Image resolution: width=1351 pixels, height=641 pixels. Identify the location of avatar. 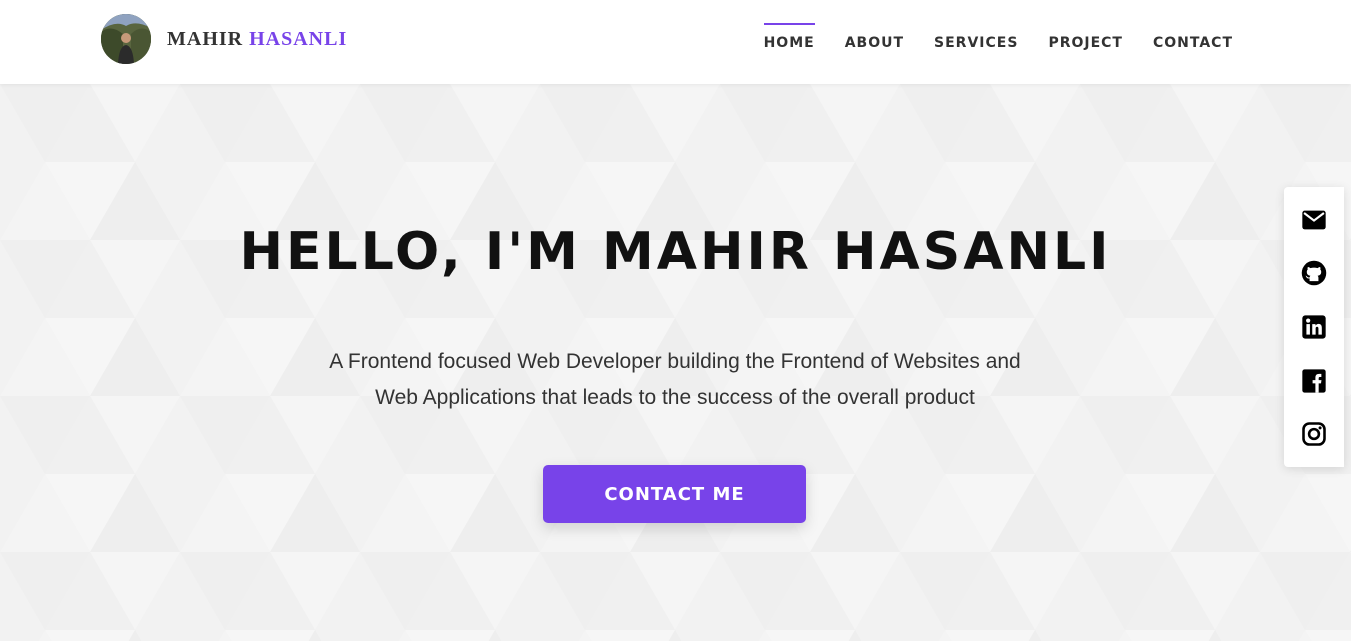
(126, 39).